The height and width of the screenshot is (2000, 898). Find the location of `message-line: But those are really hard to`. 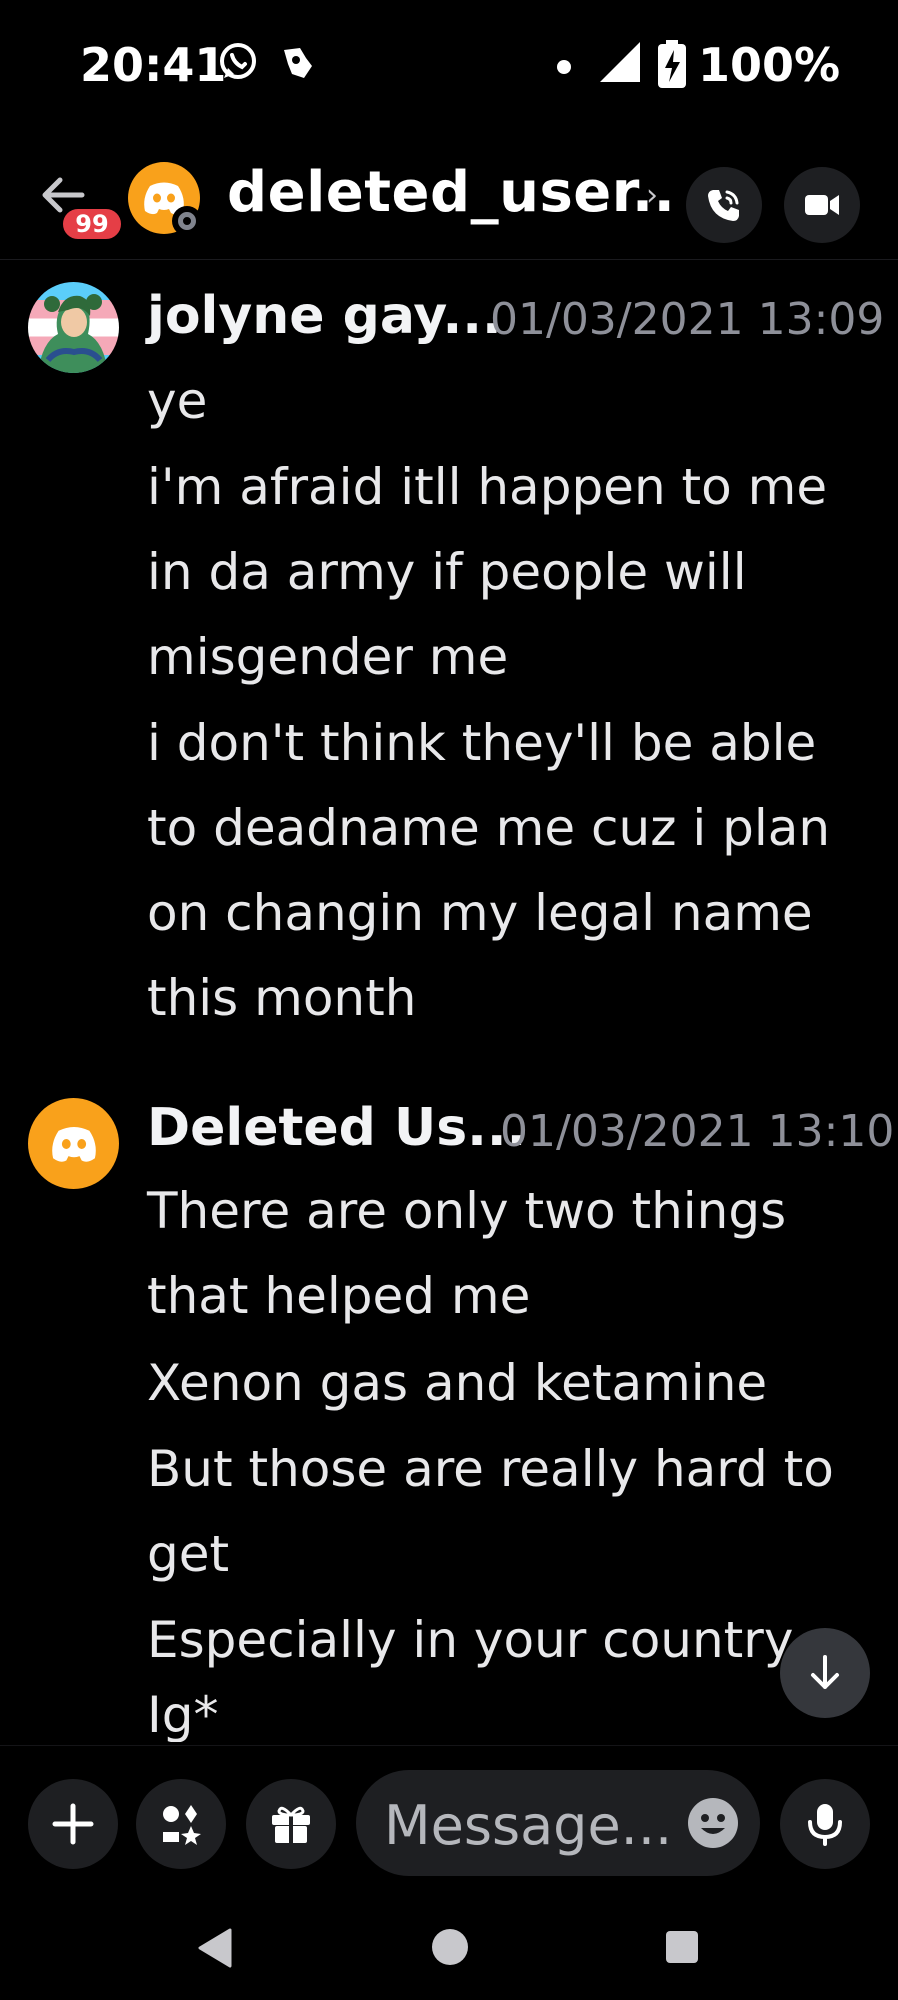

message-line: But those are really hard to is located at coordinates (490, 1469).